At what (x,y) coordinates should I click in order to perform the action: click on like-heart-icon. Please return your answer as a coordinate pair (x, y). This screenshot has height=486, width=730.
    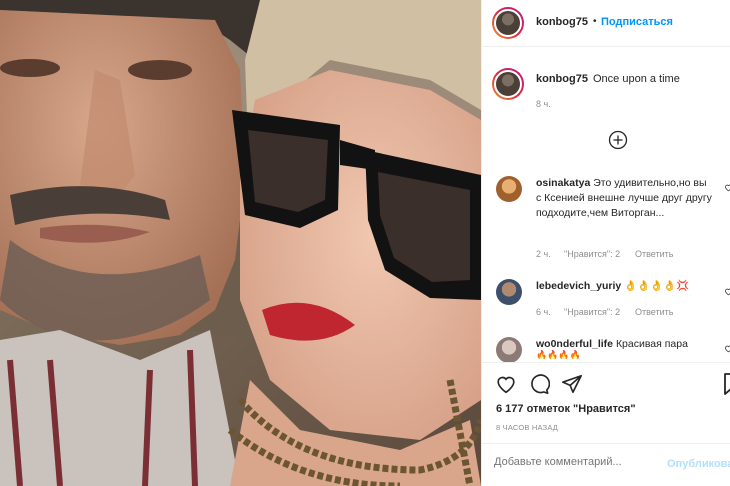
    Looking at the image, I should click on (506, 384).